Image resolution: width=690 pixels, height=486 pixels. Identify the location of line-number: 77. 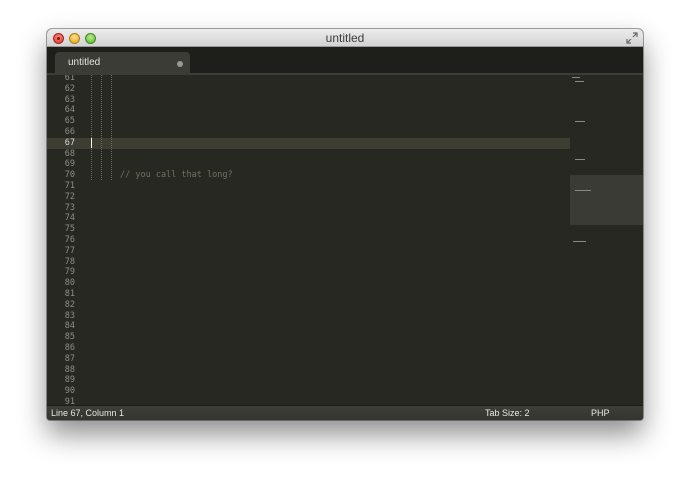
(69, 250).